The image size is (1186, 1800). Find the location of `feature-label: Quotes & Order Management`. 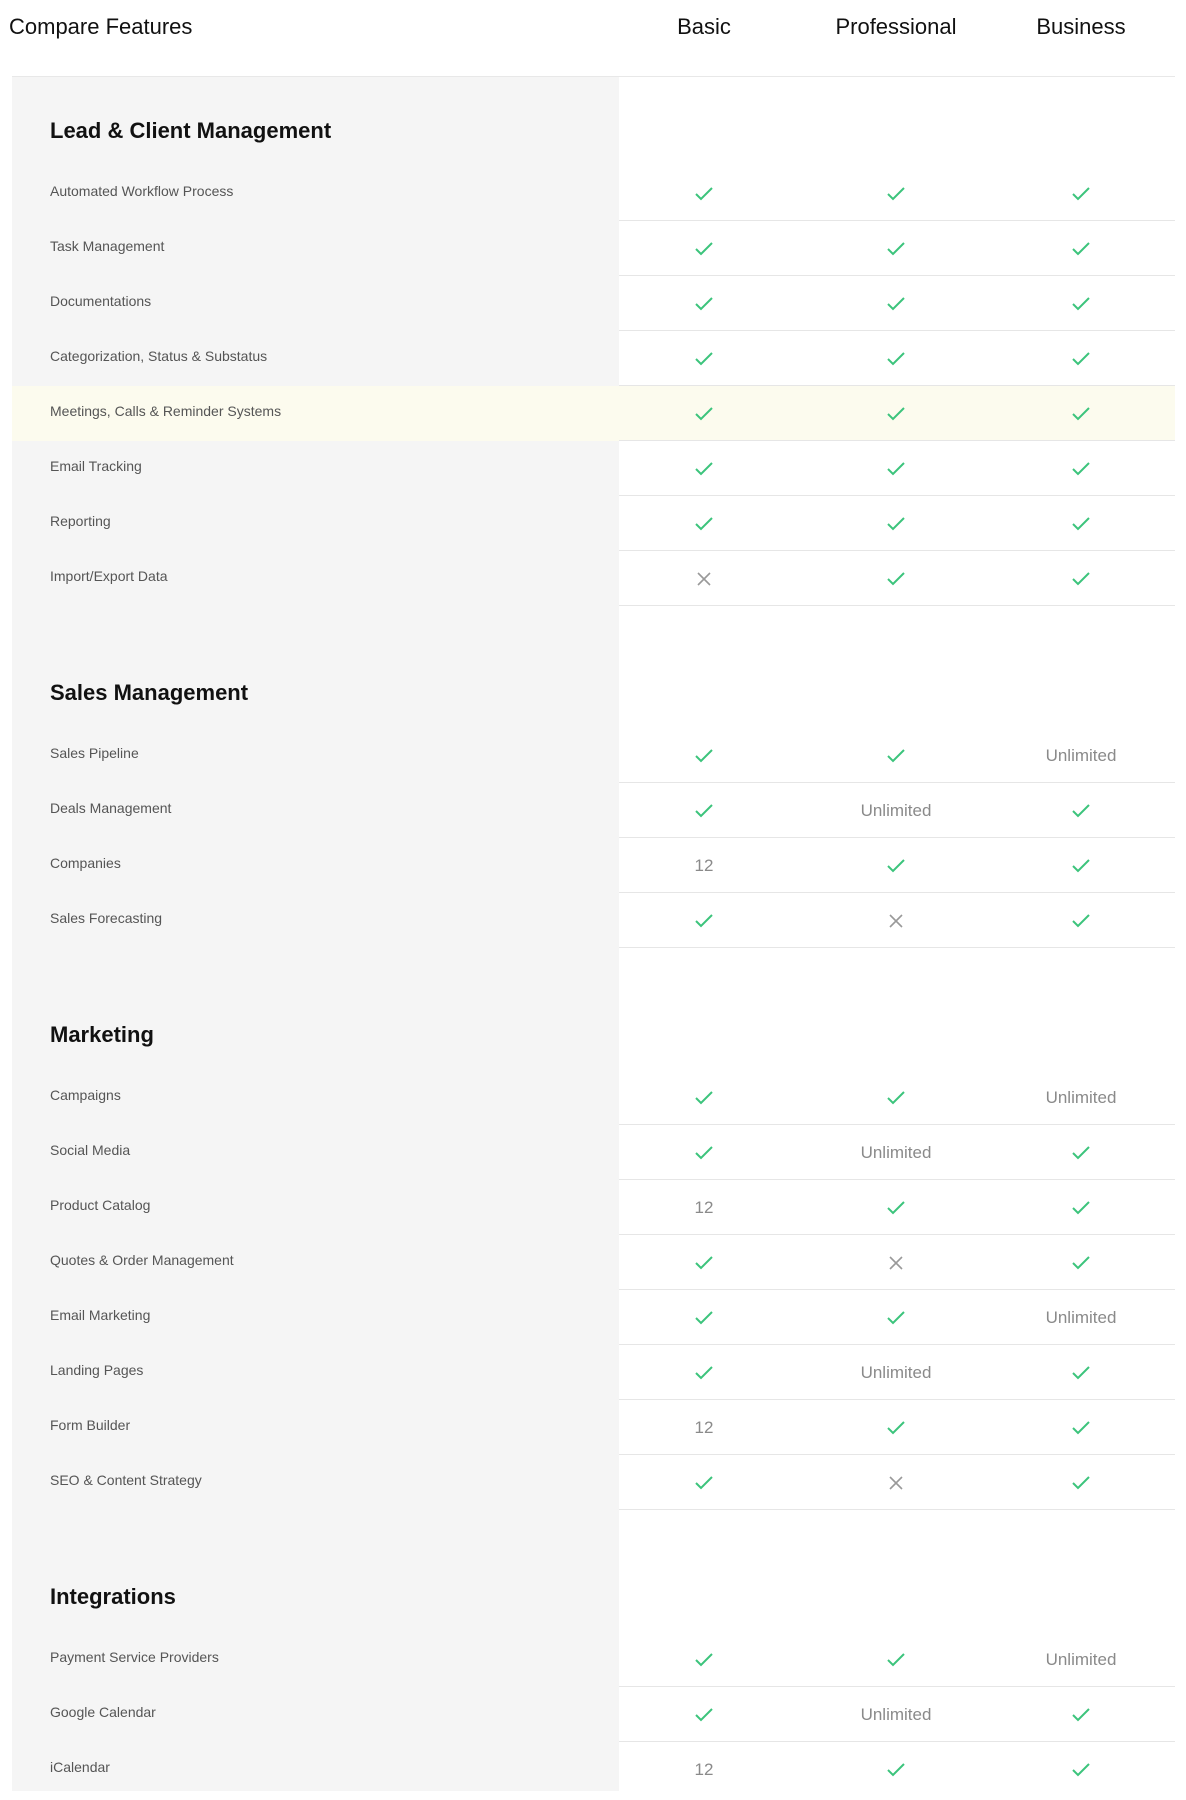

feature-label: Quotes & Order Management is located at coordinates (142, 1260).